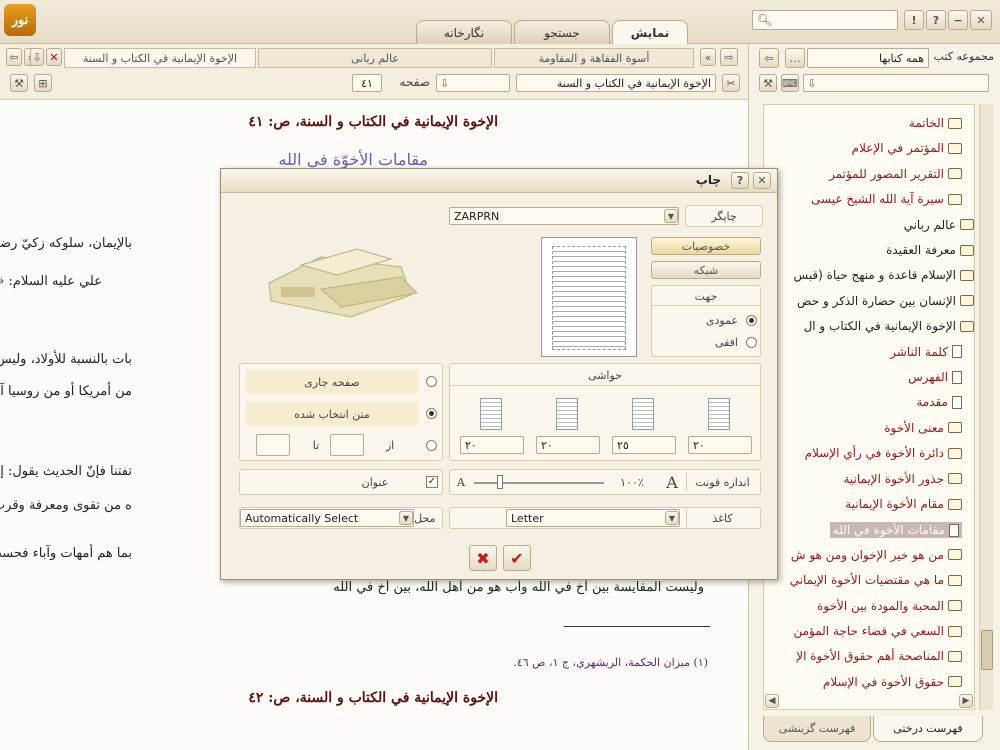 This screenshot has width=1000, height=750. I want to click on ok-button: ✔, so click(517, 558).